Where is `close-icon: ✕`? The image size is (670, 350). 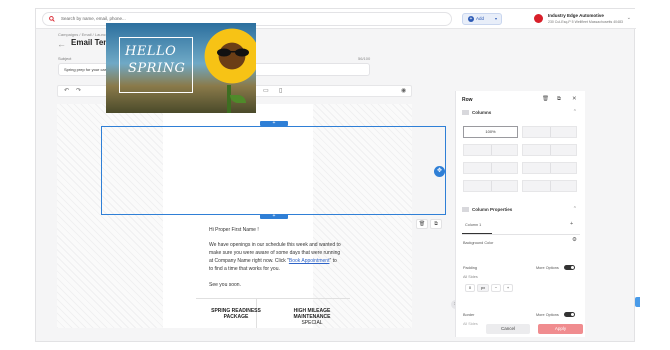
close-icon: ✕ is located at coordinates (574, 99).